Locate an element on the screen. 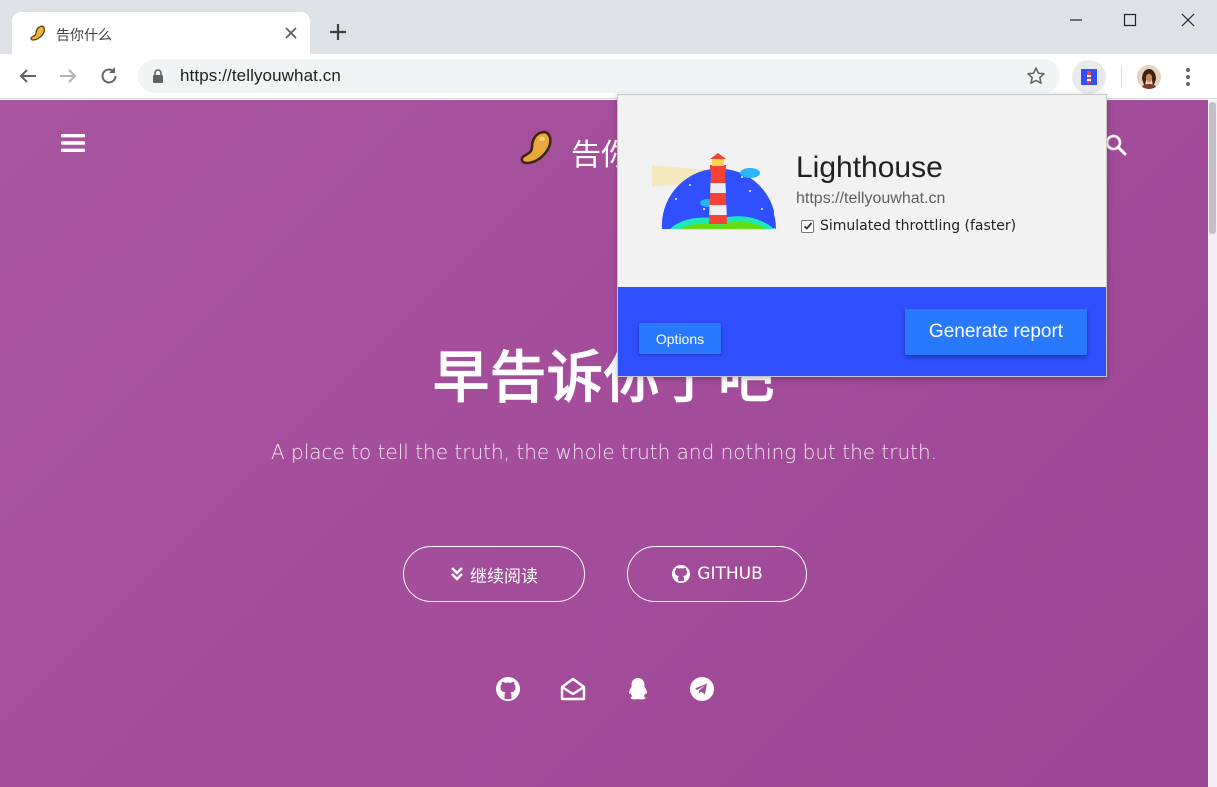  mail-icon is located at coordinates (573, 689).